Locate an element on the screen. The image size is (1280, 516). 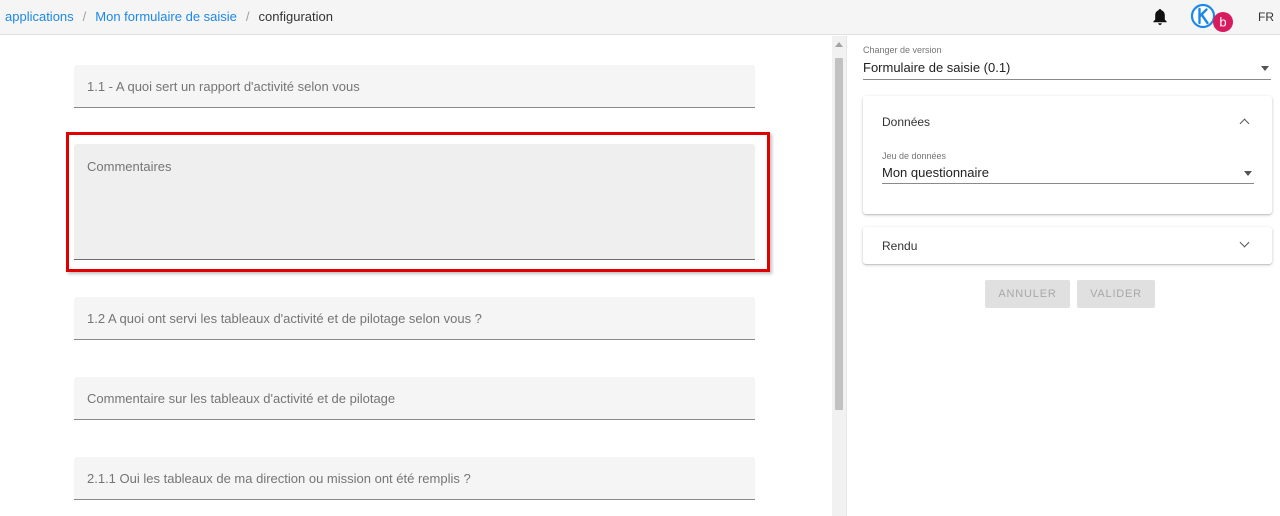
donnees-title: Données is located at coordinates (906, 122).